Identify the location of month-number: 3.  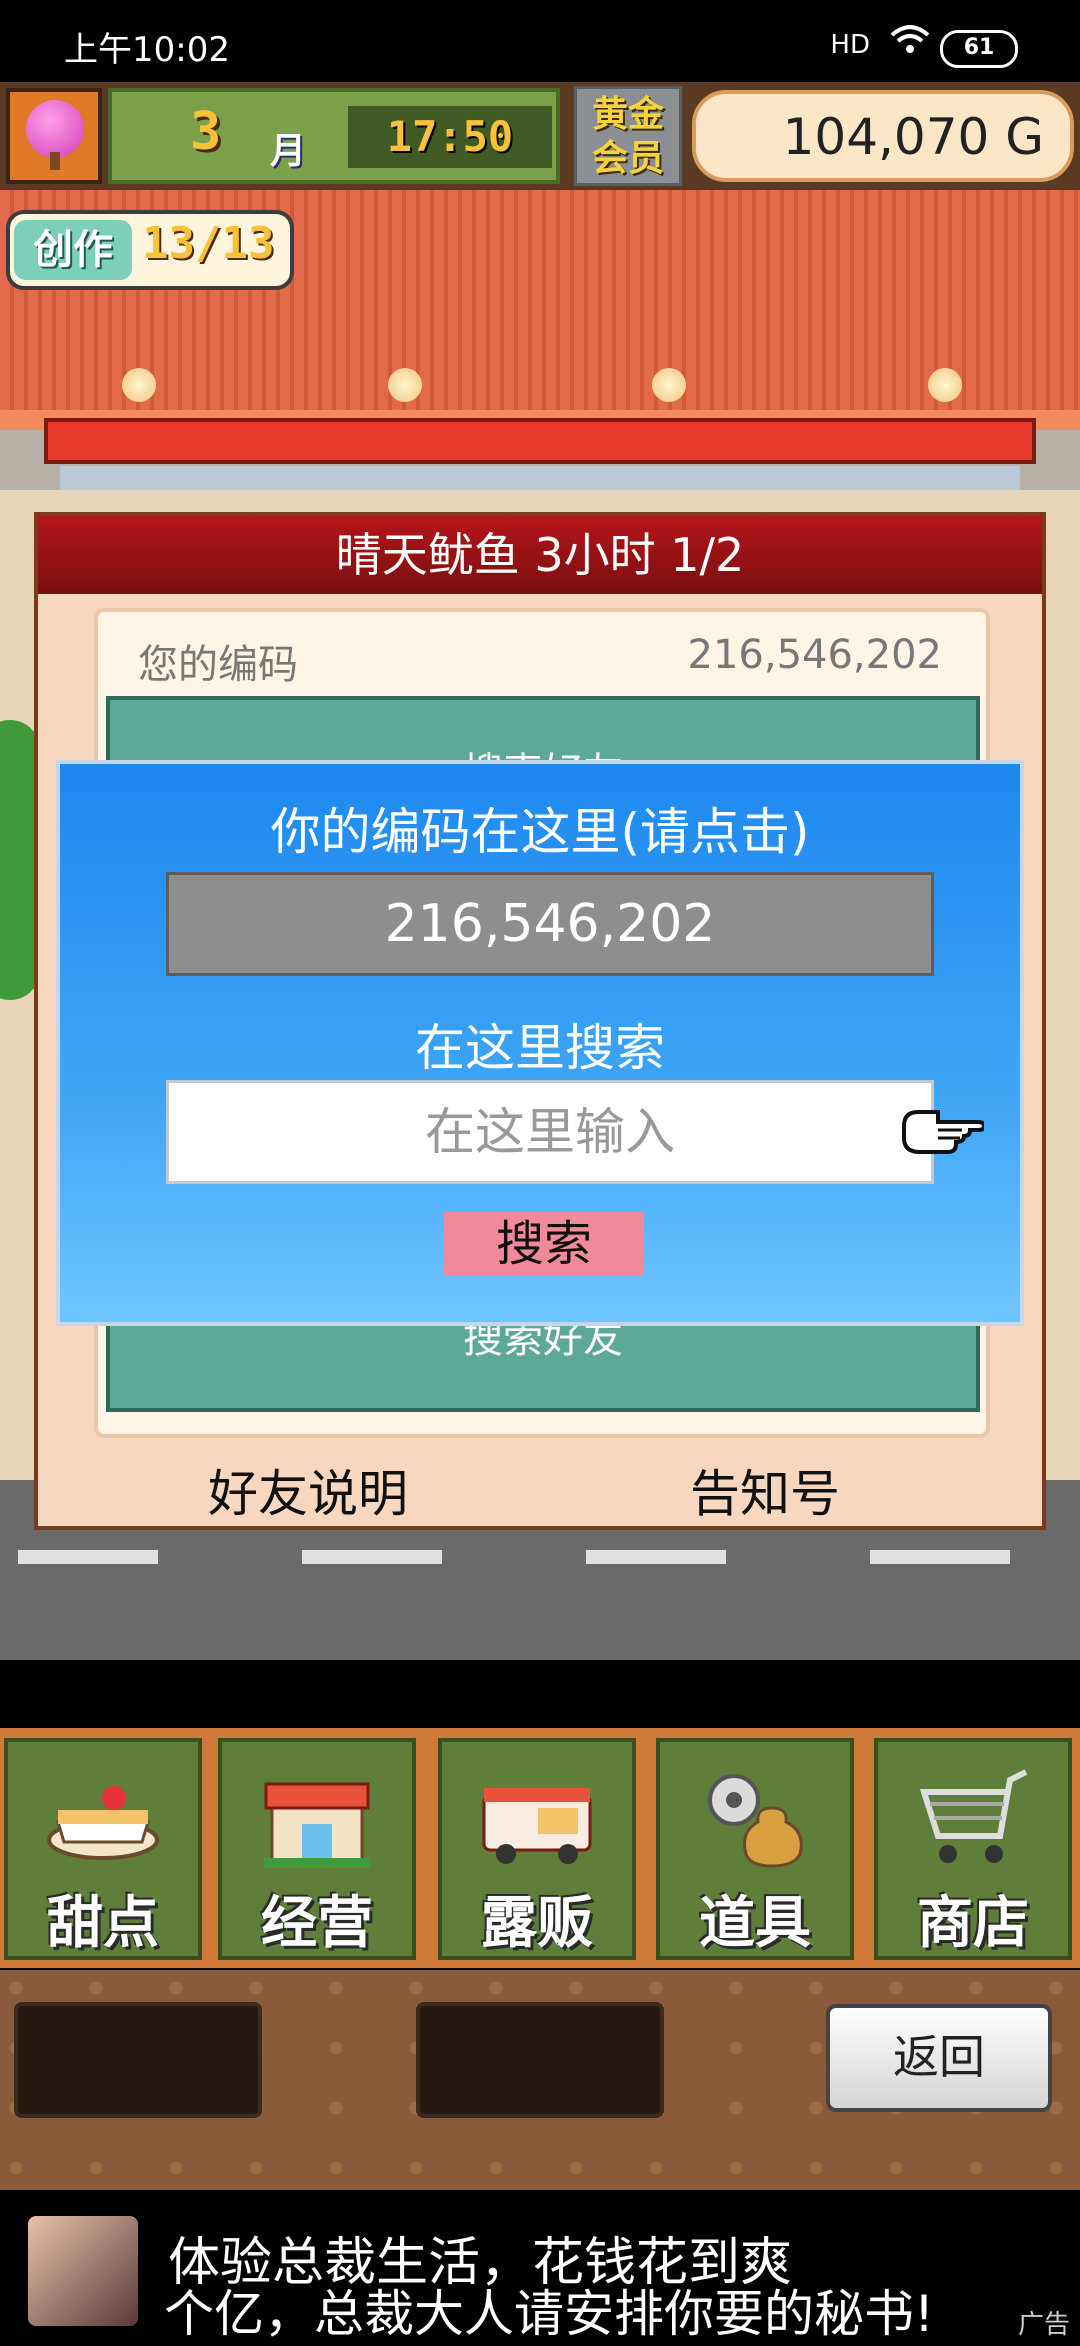
(206, 132).